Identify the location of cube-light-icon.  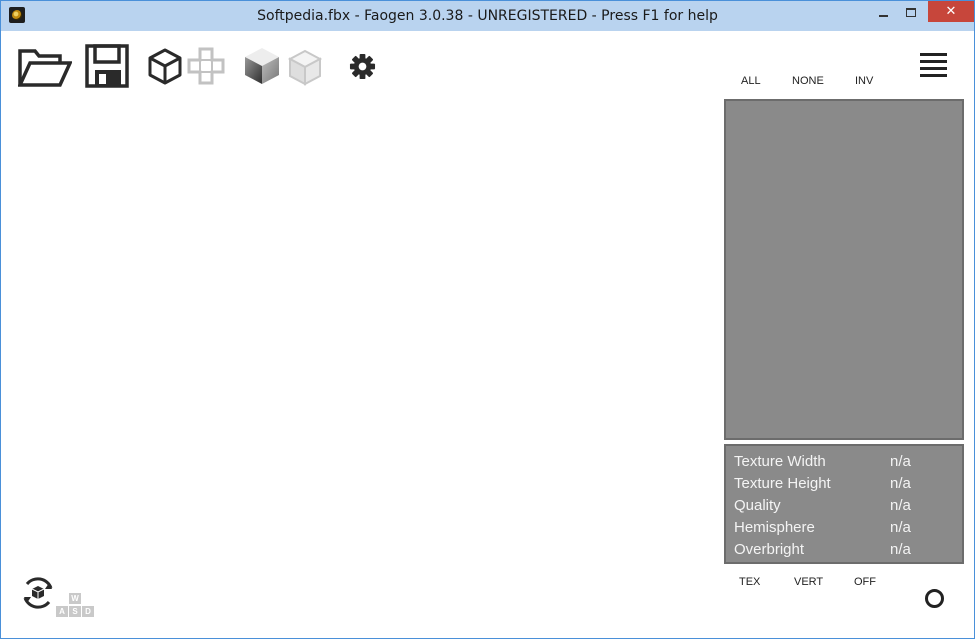
(305, 69).